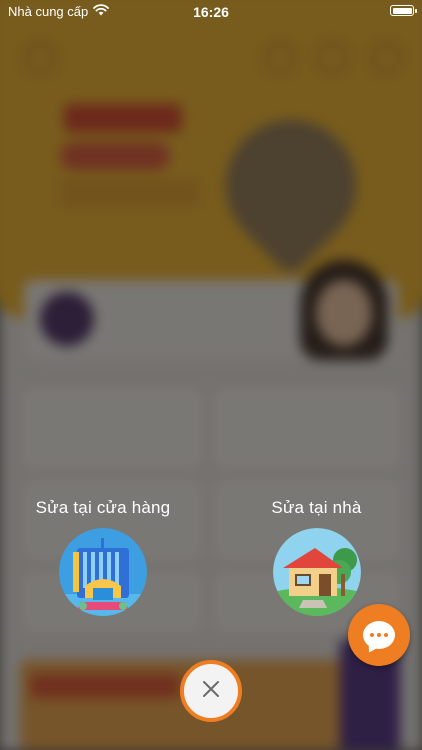  What do you see at coordinates (403, 10) in the screenshot?
I see `battery-icon` at bounding box center [403, 10].